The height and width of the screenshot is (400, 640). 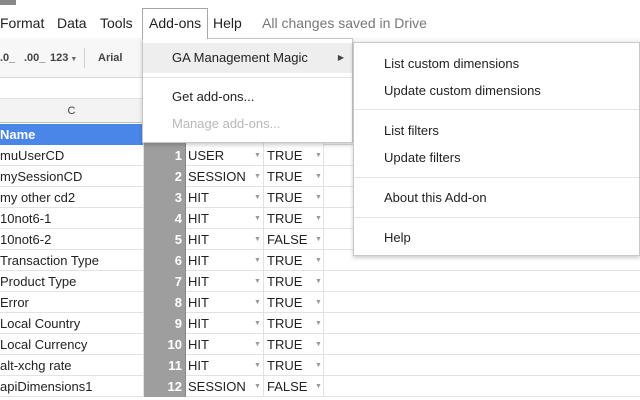 What do you see at coordinates (165, 386) in the screenshot?
I see `index-cell: 12` at bounding box center [165, 386].